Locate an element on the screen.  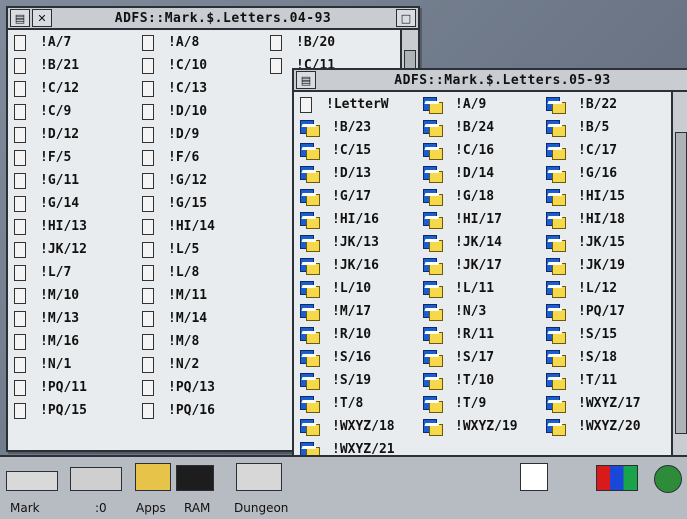
ram-disc-icon is located at coordinates (195, 478).